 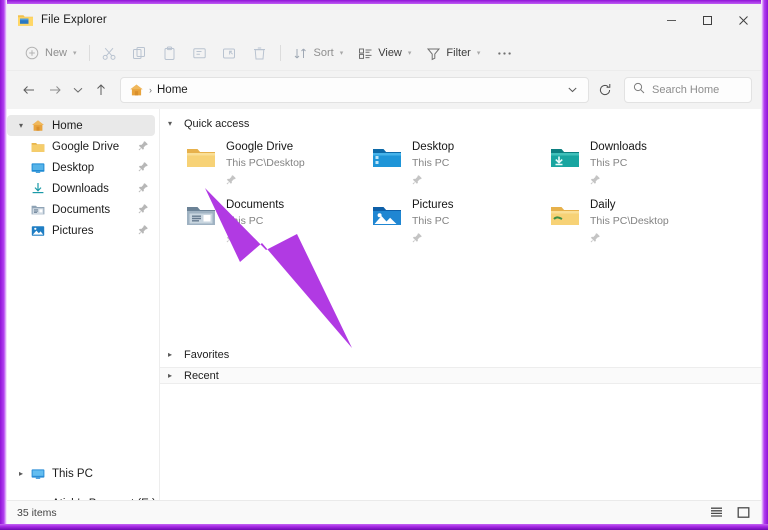 I want to click on sidebar-item-home: ▾ Home, so click(x=81, y=125).